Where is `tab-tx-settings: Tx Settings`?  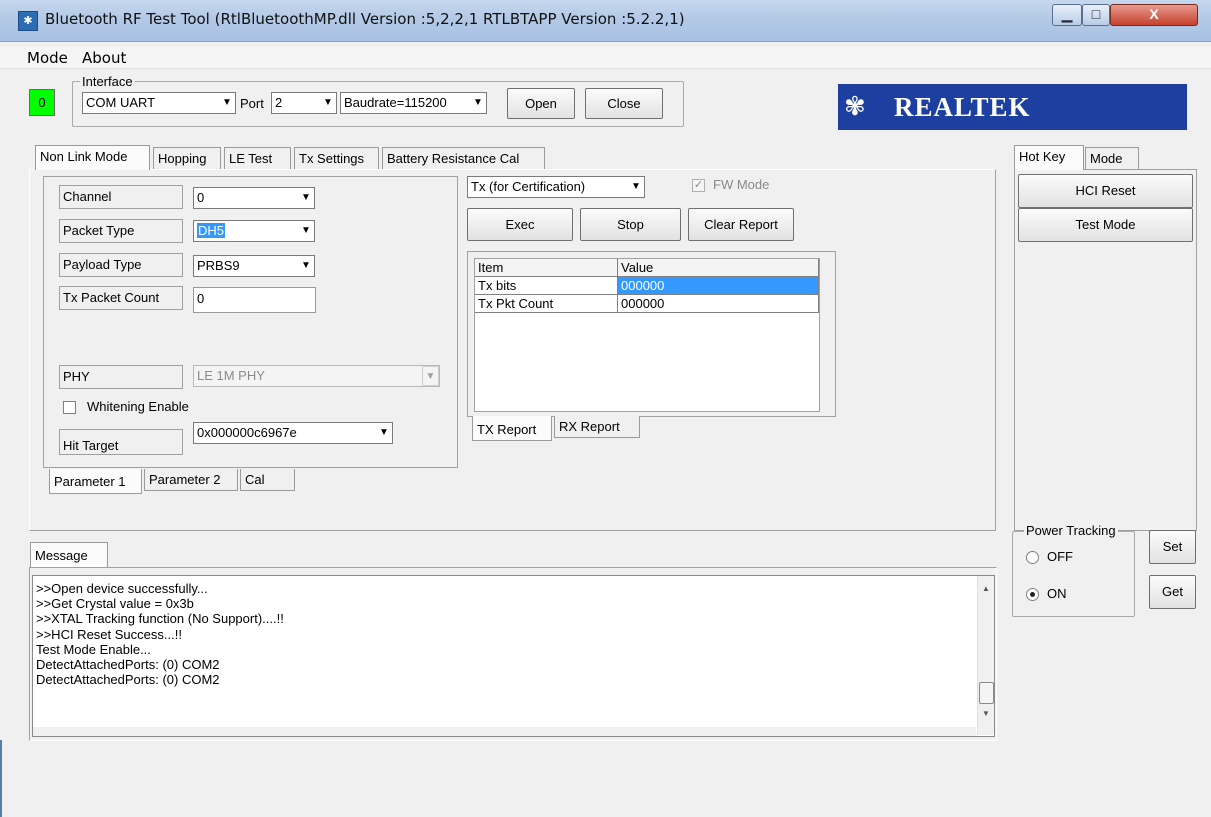 tab-tx-settings: Tx Settings is located at coordinates (336, 158).